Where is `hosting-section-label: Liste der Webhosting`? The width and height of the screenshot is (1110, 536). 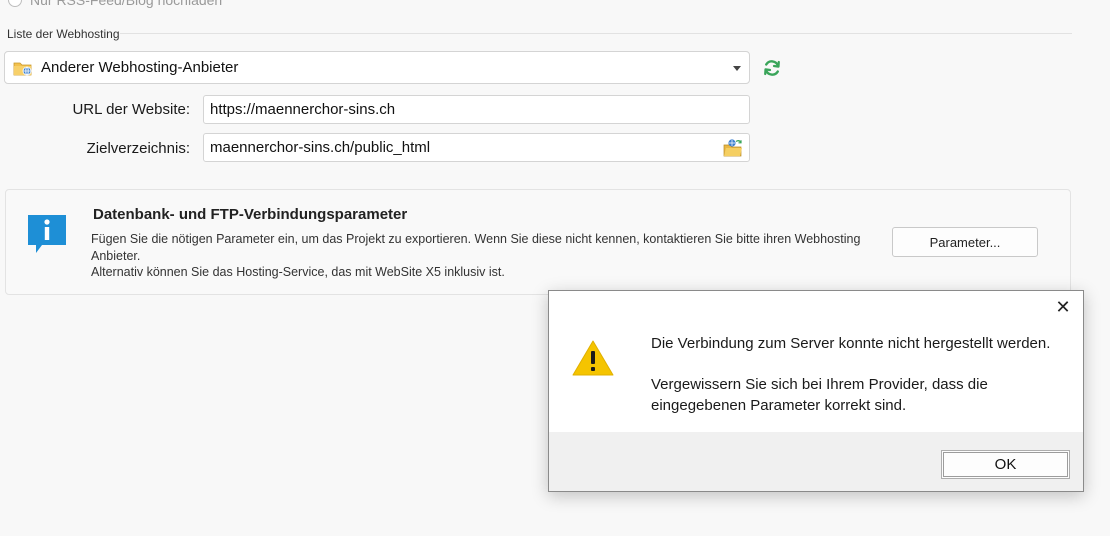 hosting-section-label: Liste der Webhosting is located at coordinates (63, 34).